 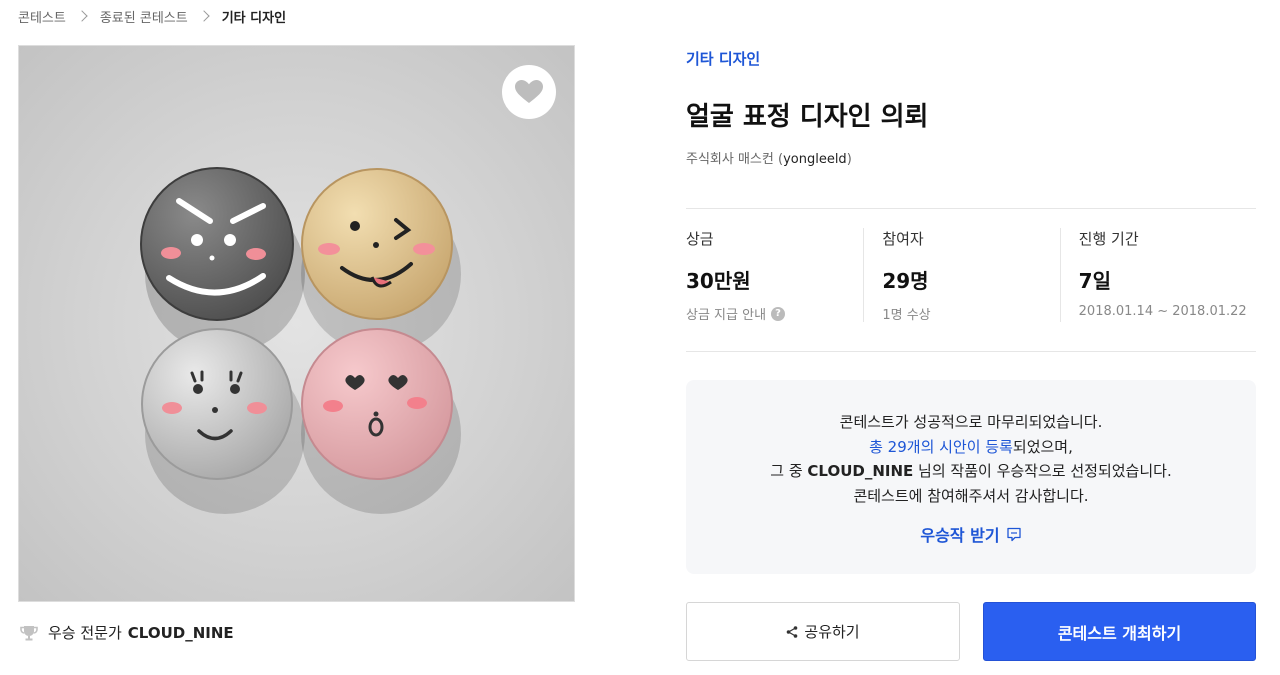 What do you see at coordinates (1157, 276) in the screenshot?
I see `stat-period: 진행 기간 7일 2018.01.14 ~ 2018.01.22` at bounding box center [1157, 276].